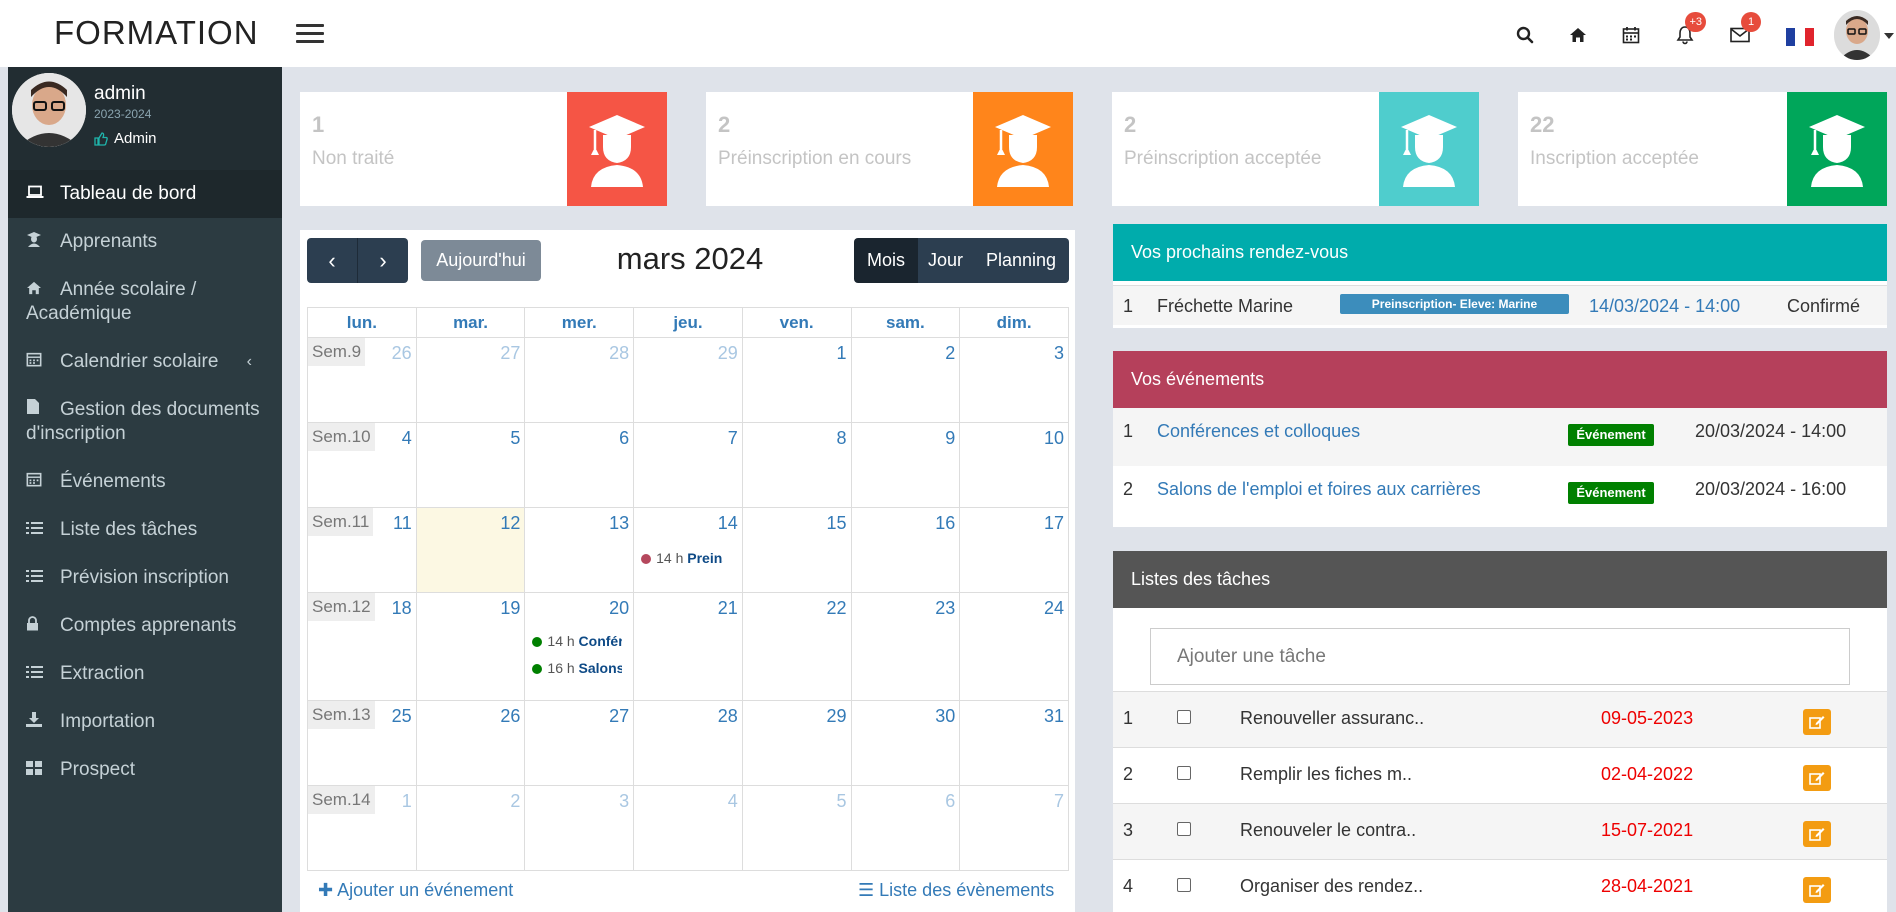 This screenshot has width=1896, height=912. What do you see at coordinates (1014, 465) in the screenshot?
I see `calendar-day: 10` at bounding box center [1014, 465].